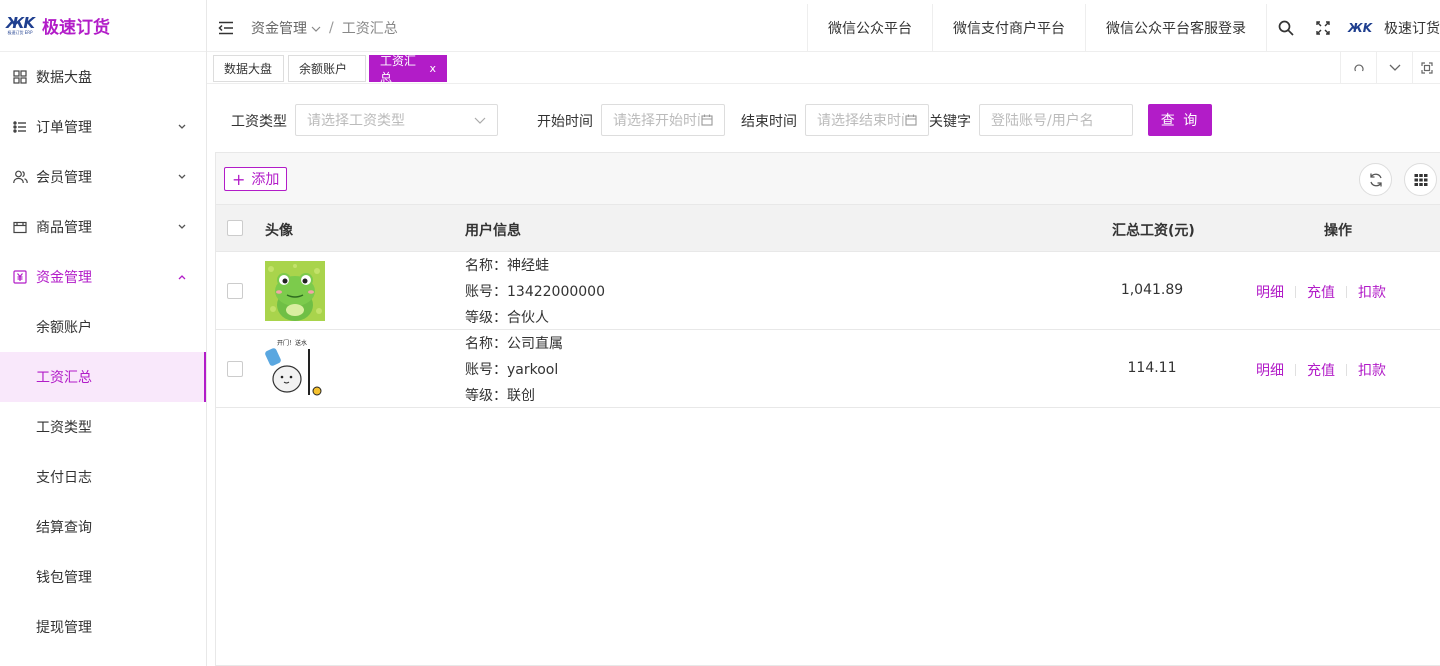  I want to click on sidebar-item-label: 会员管理, so click(64, 178).